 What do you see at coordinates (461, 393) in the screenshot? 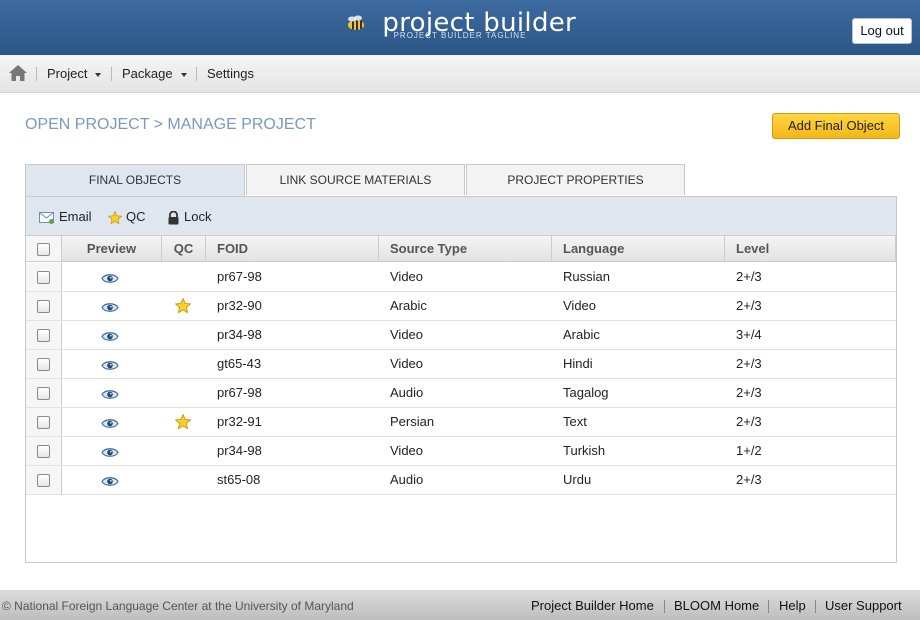
I see `table-row: pr67-98 Audio Tagalog 2+/3` at bounding box center [461, 393].